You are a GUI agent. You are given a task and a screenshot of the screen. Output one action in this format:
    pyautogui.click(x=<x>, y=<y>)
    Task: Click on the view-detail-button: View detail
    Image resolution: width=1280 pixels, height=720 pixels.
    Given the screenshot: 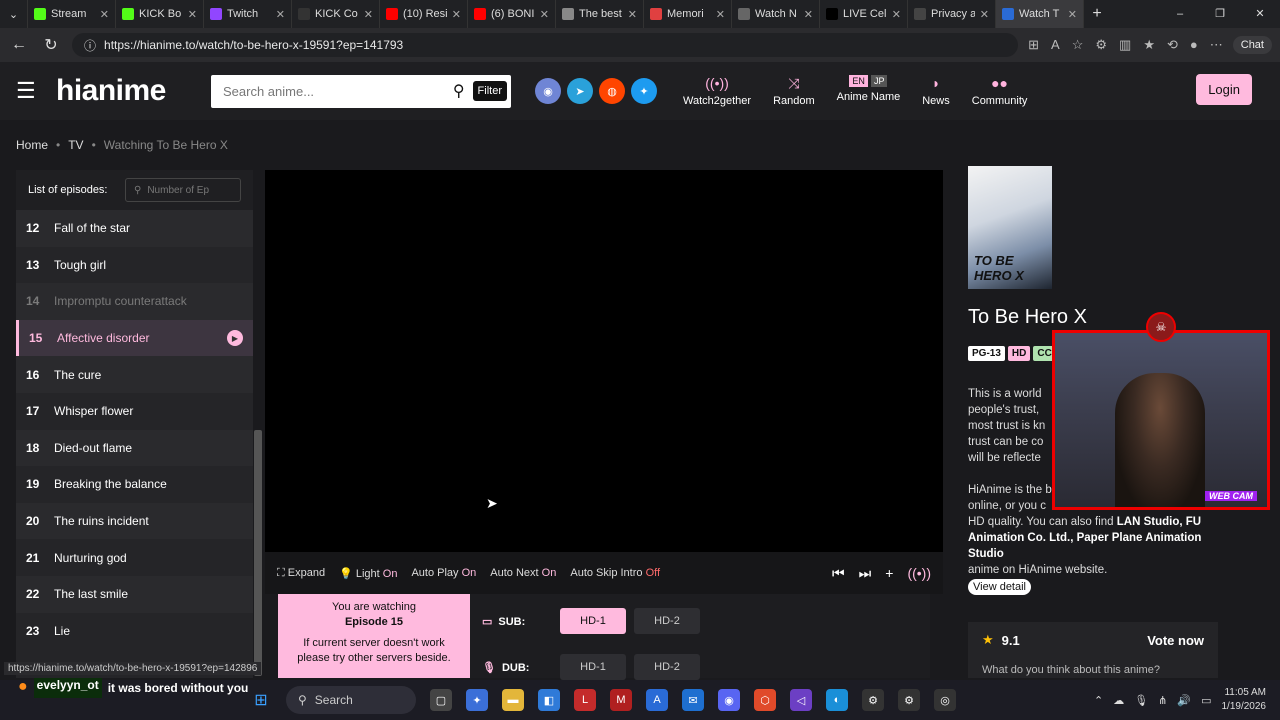 What is the action you would take?
    pyautogui.click(x=999, y=587)
    